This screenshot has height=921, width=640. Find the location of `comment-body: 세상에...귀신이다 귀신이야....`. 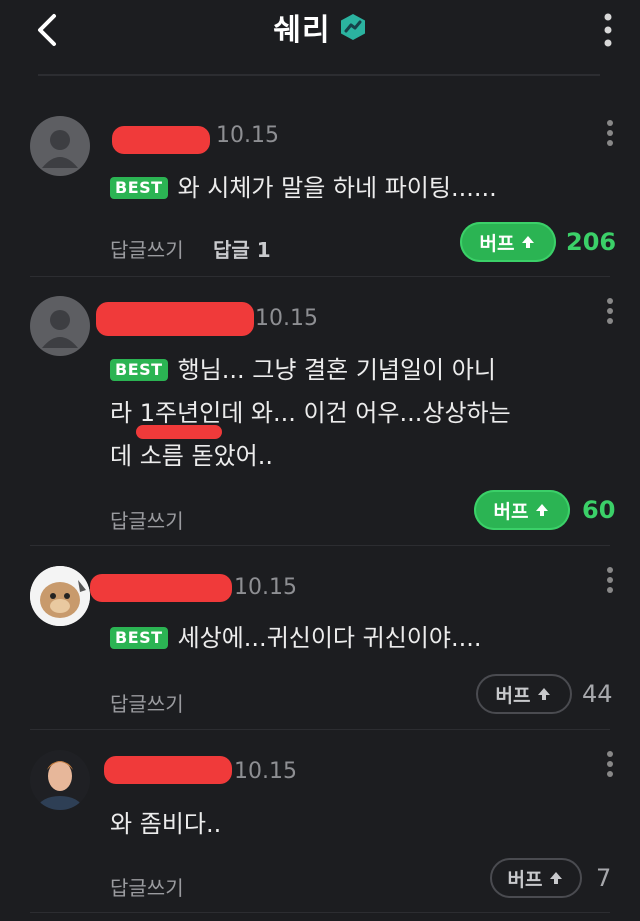

comment-body: 세상에...귀신이다 귀신이야.... is located at coordinates (329, 638).